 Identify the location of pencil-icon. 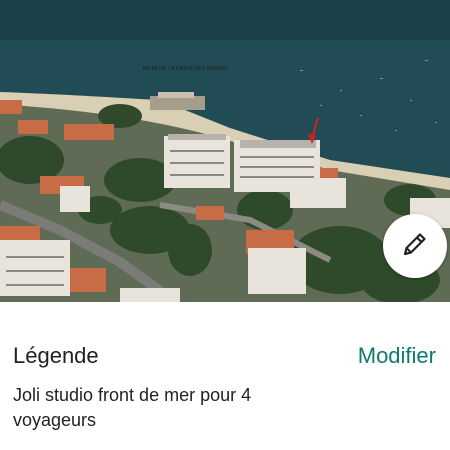
(415, 246).